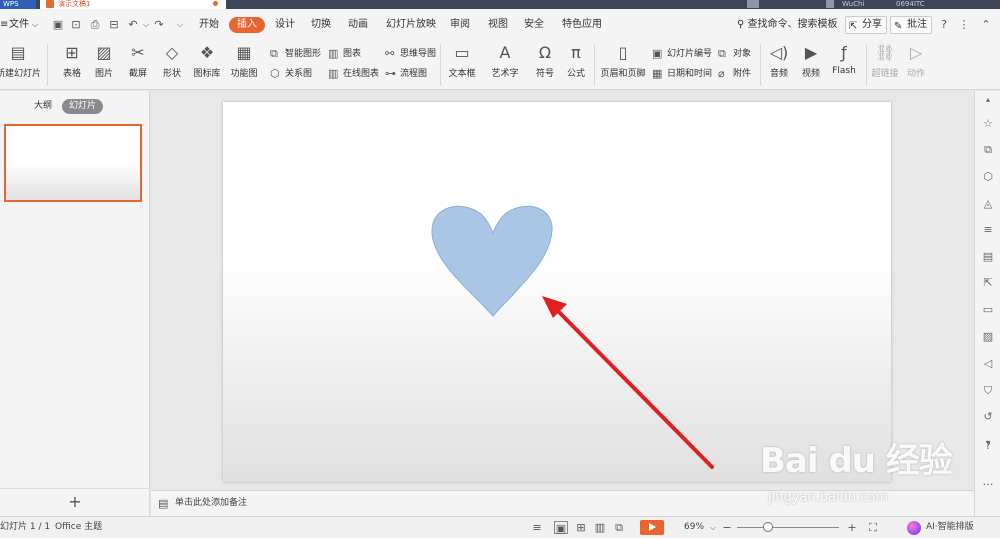  Describe the element at coordinates (291, 74) in the screenshot. I see `relation-chart-button: ⬡ 关系图` at that location.